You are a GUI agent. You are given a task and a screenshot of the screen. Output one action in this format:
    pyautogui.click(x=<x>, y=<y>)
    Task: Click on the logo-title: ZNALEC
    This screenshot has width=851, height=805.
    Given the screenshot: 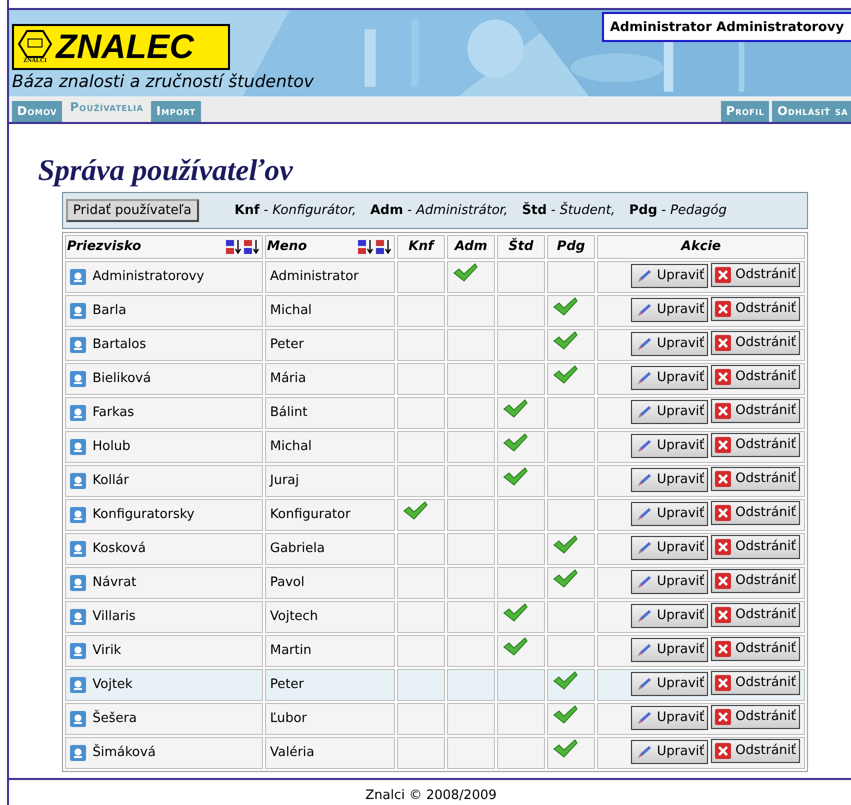 What is the action you would take?
    pyautogui.click(x=125, y=47)
    